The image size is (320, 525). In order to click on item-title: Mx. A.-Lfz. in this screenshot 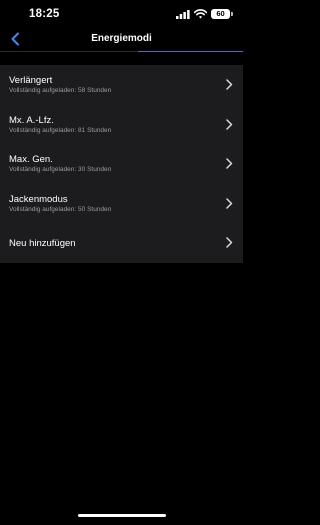, I will do `click(31, 120)`.